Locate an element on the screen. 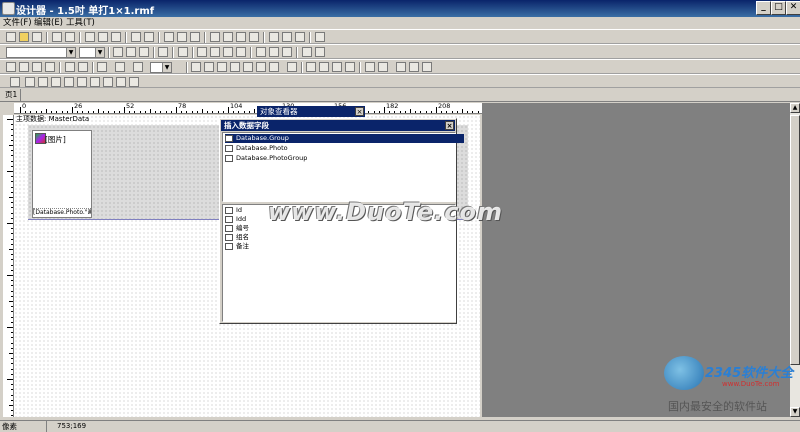 The height and width of the screenshot is (432, 800). object-inspector-titlebar: 对象查看器 × is located at coordinates (311, 111).